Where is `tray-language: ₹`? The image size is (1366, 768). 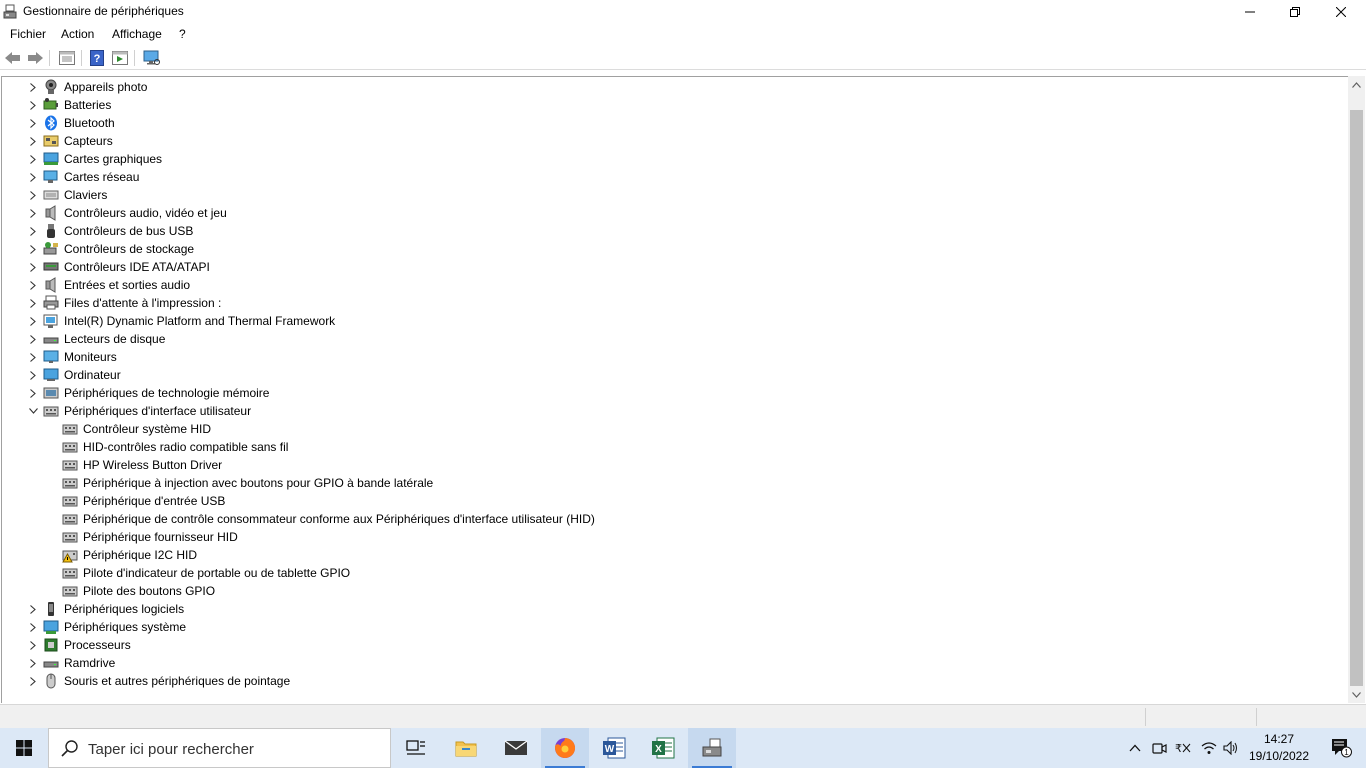
tray-language: ₹ is located at coordinates (1183, 748).